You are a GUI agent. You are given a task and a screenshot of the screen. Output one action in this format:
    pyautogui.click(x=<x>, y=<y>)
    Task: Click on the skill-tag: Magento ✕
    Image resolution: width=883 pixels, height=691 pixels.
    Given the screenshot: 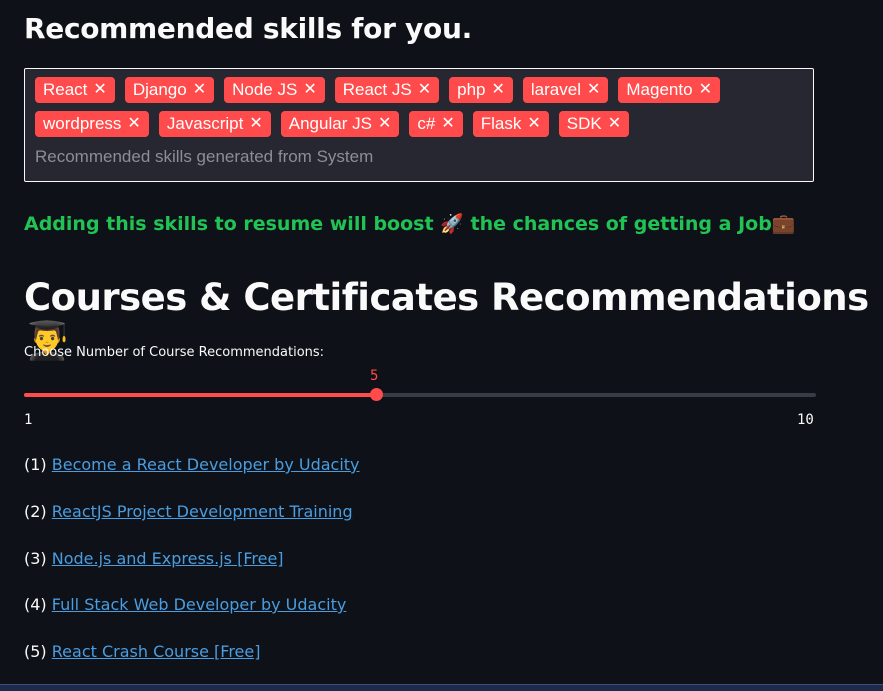 What is the action you would take?
    pyautogui.click(x=669, y=90)
    